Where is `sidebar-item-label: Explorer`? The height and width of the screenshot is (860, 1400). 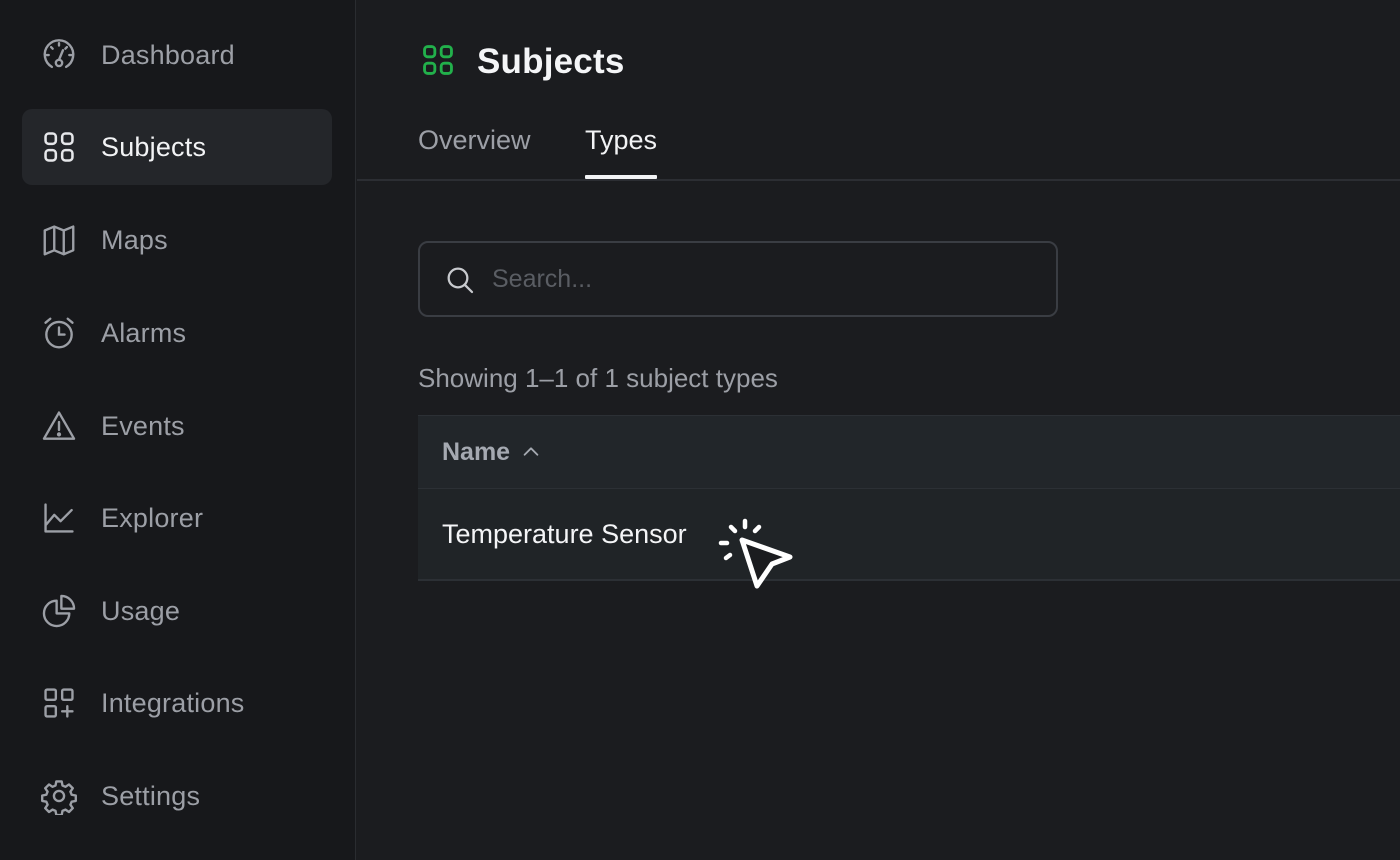 sidebar-item-label: Explorer is located at coordinates (152, 517).